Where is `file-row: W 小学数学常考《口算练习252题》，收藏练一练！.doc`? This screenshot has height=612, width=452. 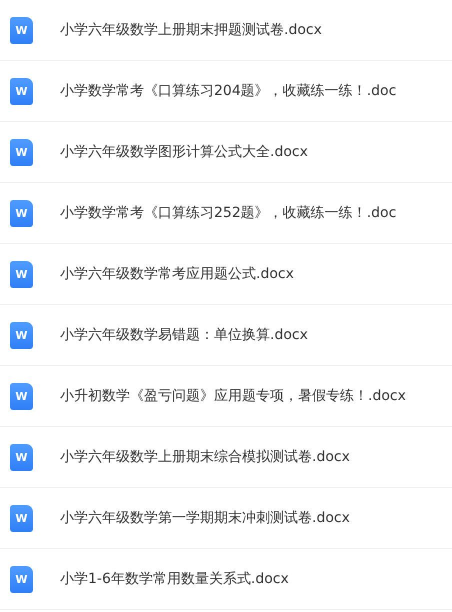 file-row: W 小学数学常考《口算练习252题》，收藏练一练！.doc is located at coordinates (226, 213).